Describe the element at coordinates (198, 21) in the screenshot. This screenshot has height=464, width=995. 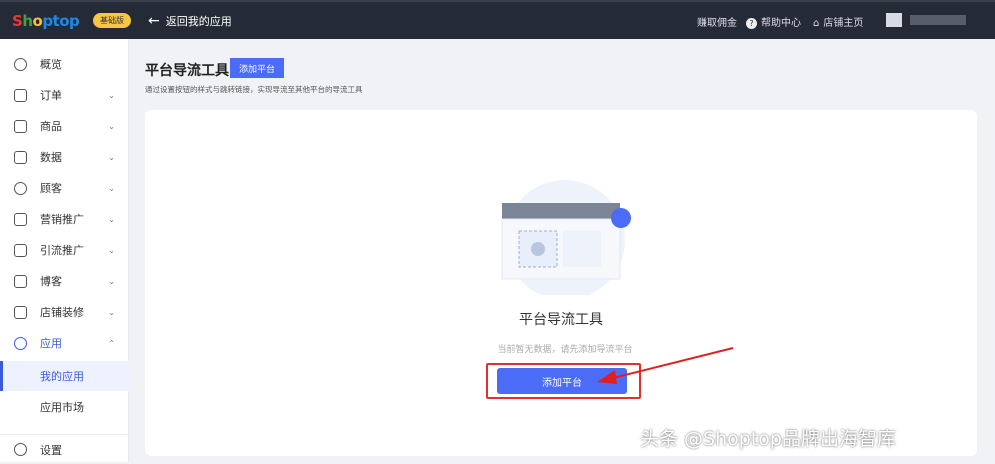
I see `back-label: 返回我的应用` at that location.